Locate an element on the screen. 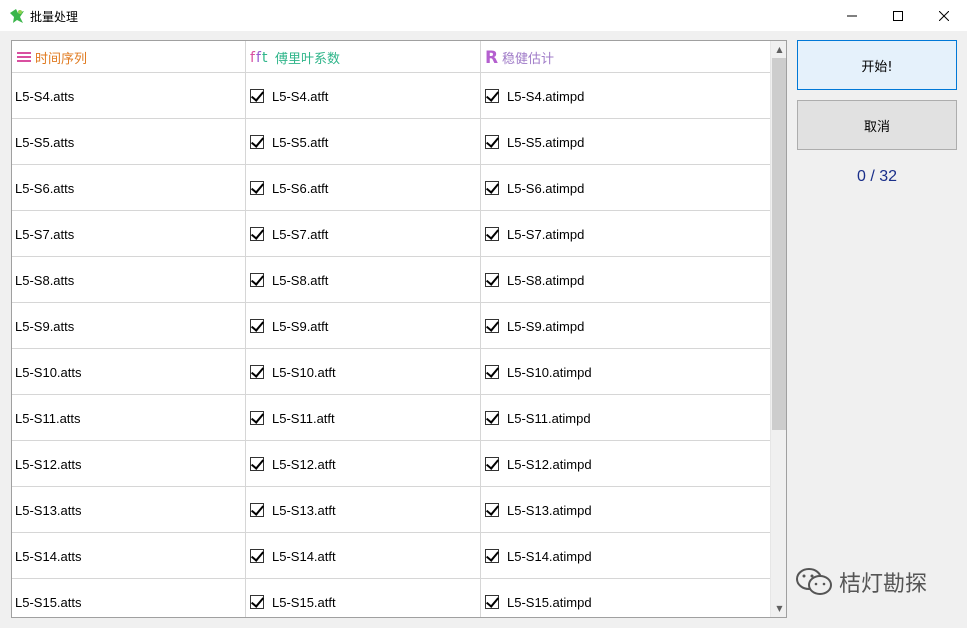  fourier-cell: L5-S9.atft is located at coordinates (289, 326).